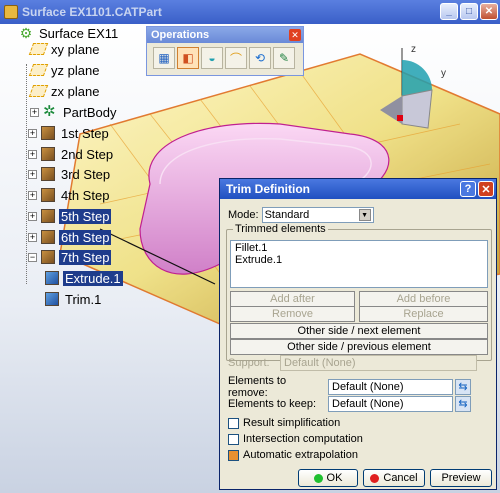 Image resolution: width=500 pixels, height=493 pixels. What do you see at coordinates (250, 12) in the screenshot?
I see `window-title-bar: Surface EX1101.CATPart _ □ ✕` at bounding box center [250, 12].